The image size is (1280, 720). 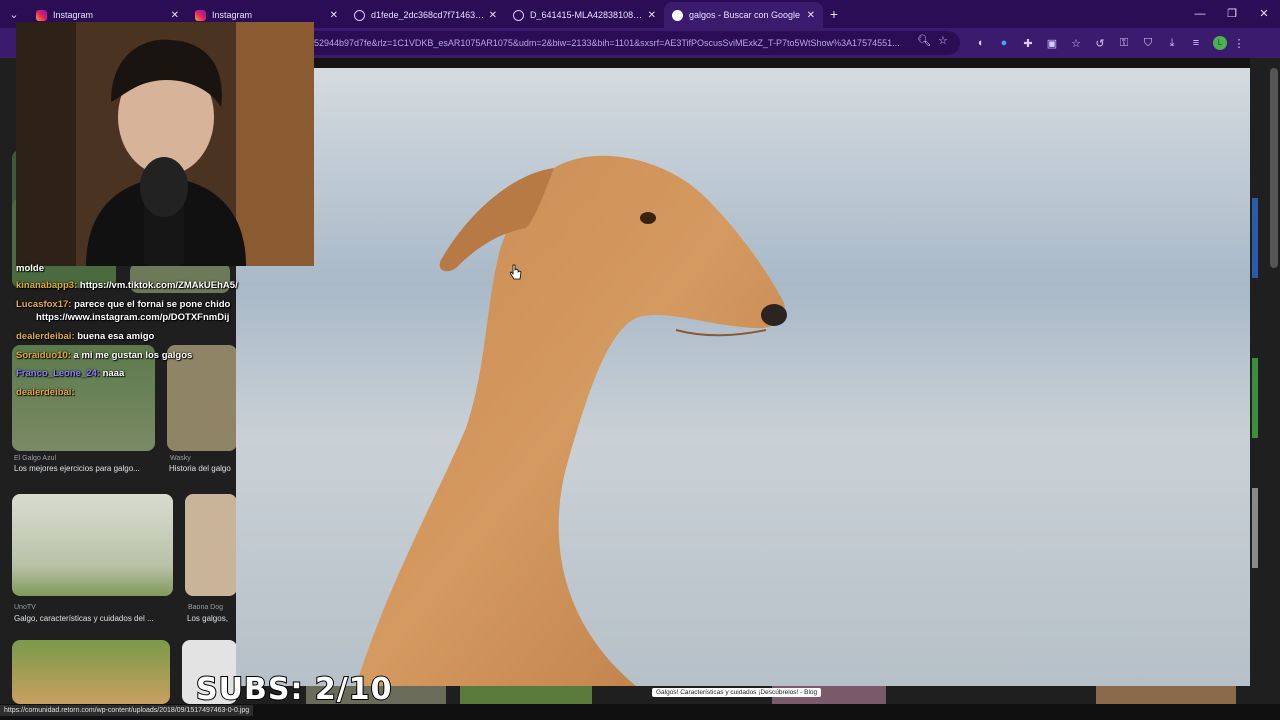 I want to click on restore-icon: ❐, so click(x=1232, y=14).